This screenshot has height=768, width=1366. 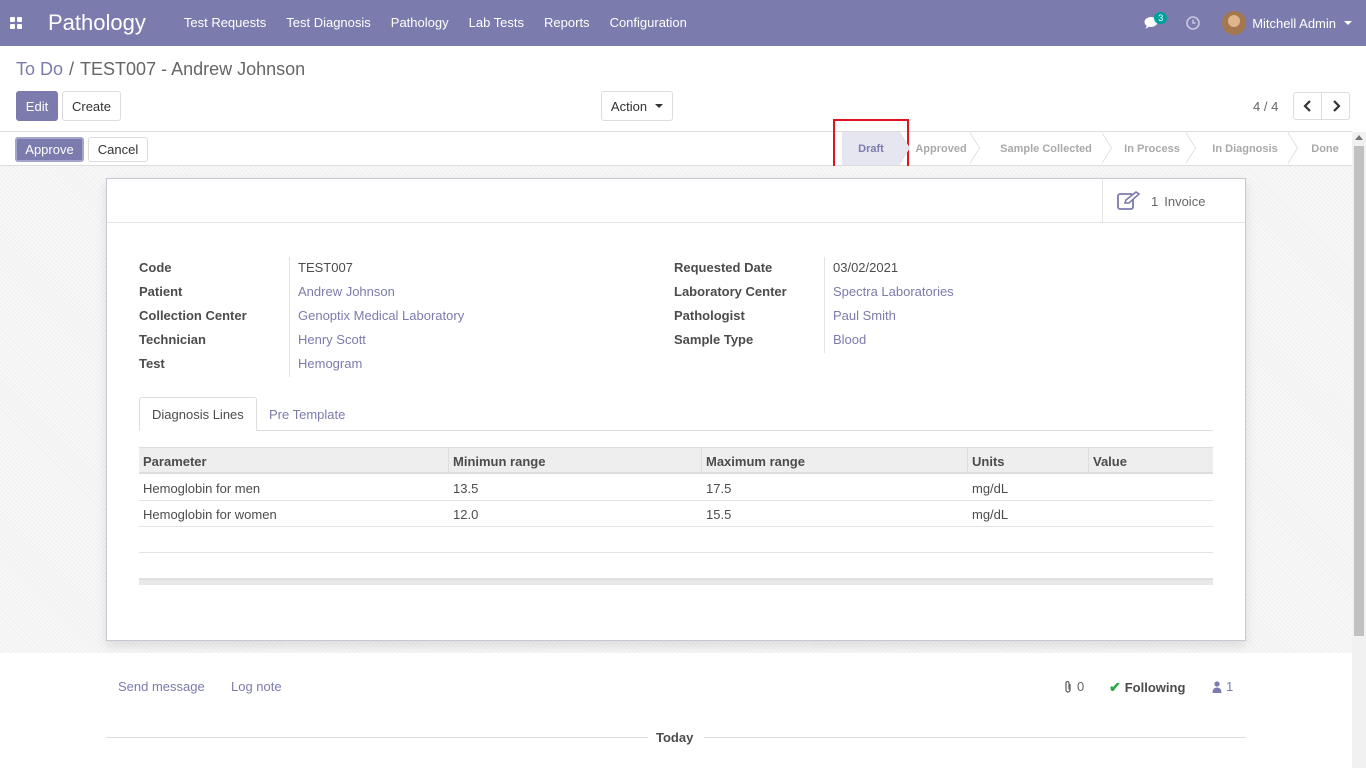 I want to click on attachments-count: 0, so click(x=1081, y=686).